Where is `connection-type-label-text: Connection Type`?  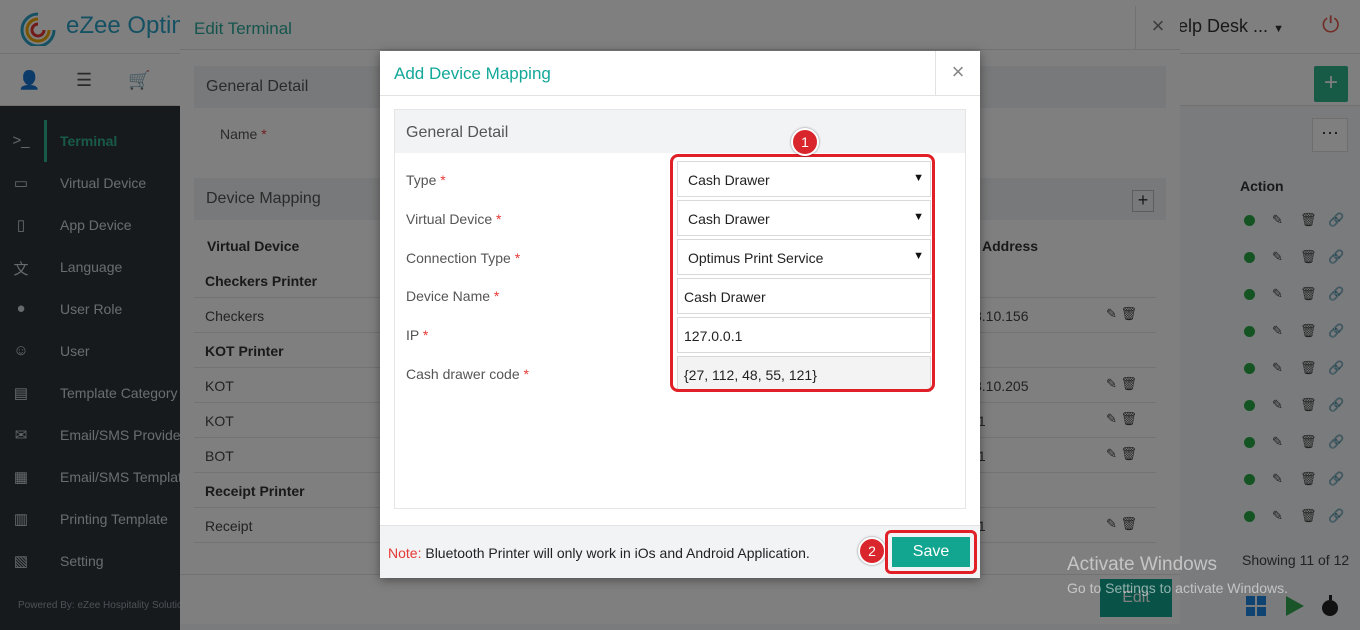
connection-type-label-text: Connection Type is located at coordinates (458, 258).